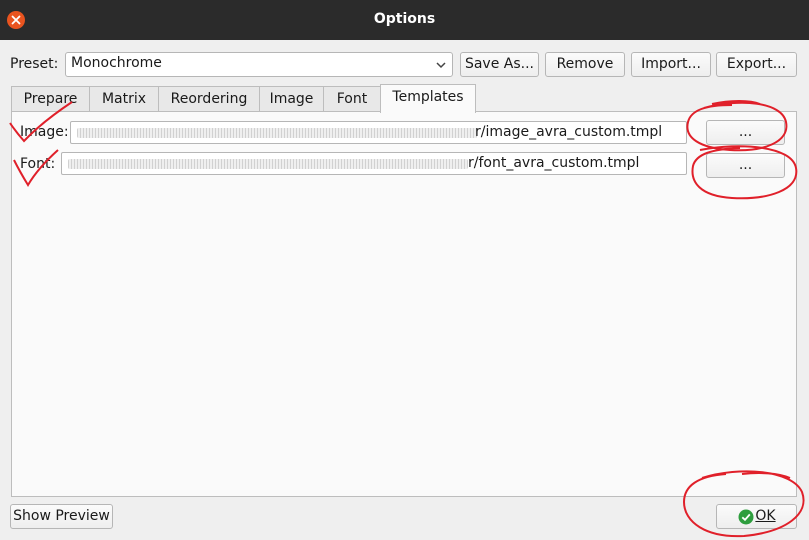  Describe the element at coordinates (61, 516) in the screenshot. I see `show-preview-button: Show Preview` at that location.